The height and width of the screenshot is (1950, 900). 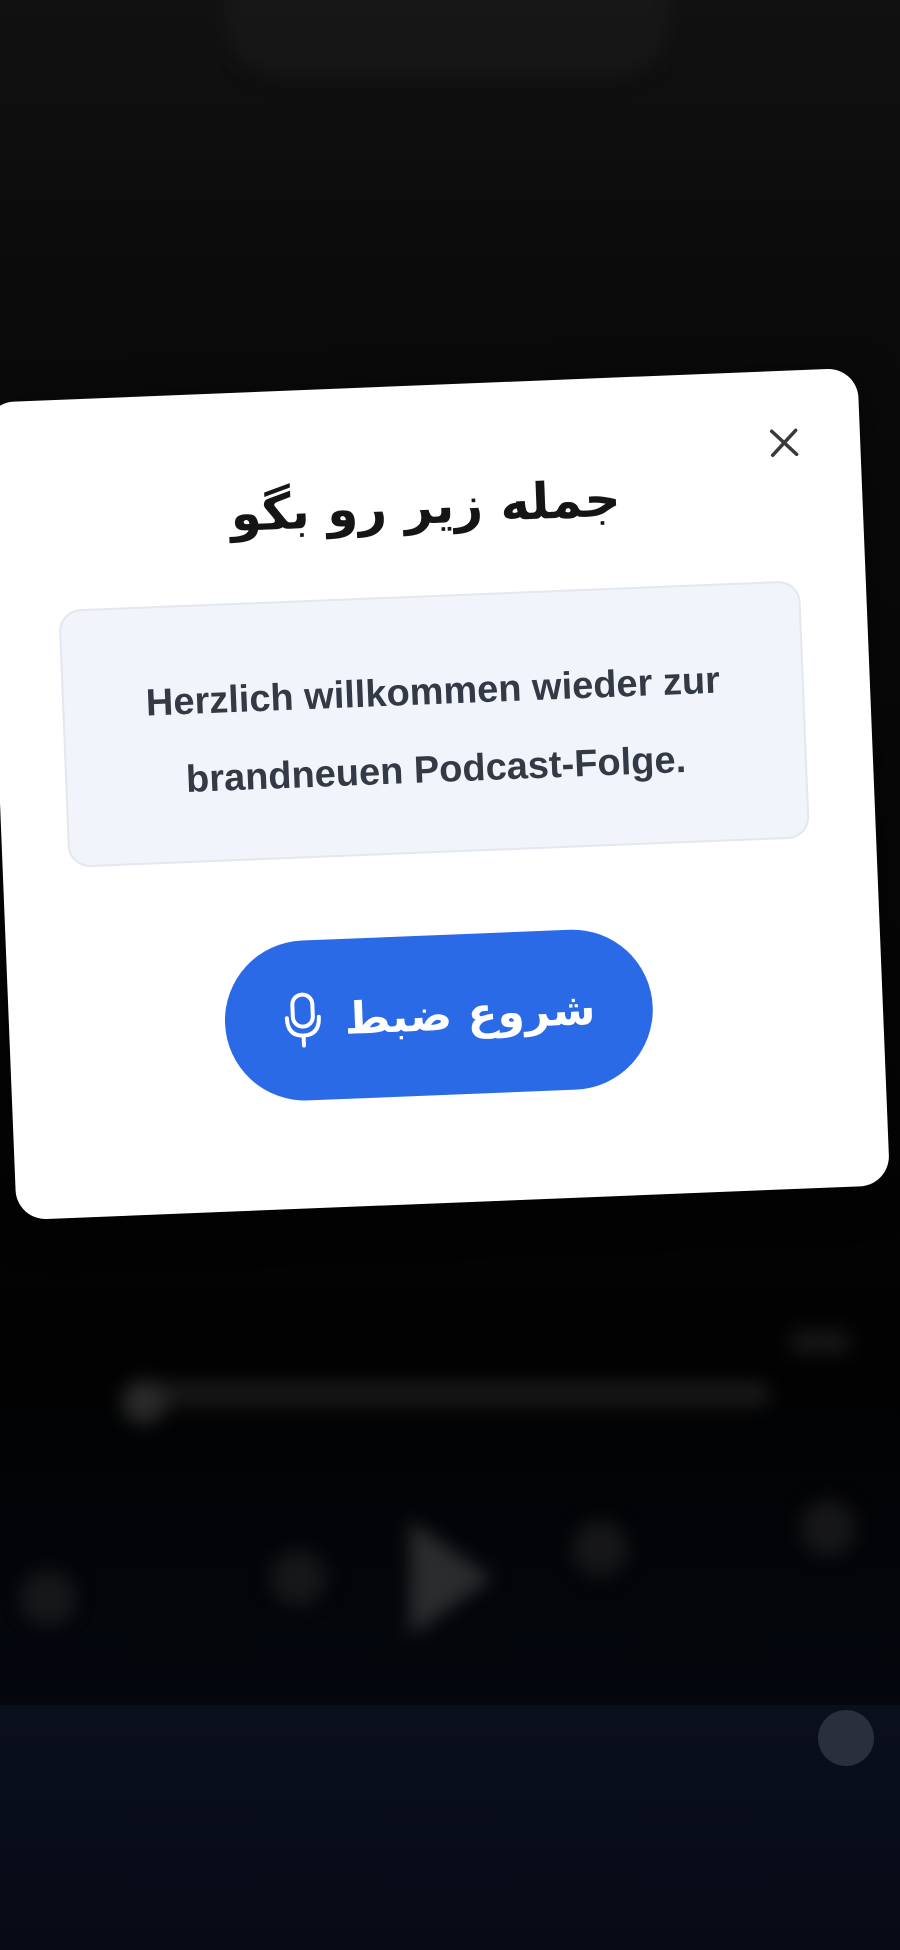 I want to click on bg-progress-track, so click(x=450, y=1394).